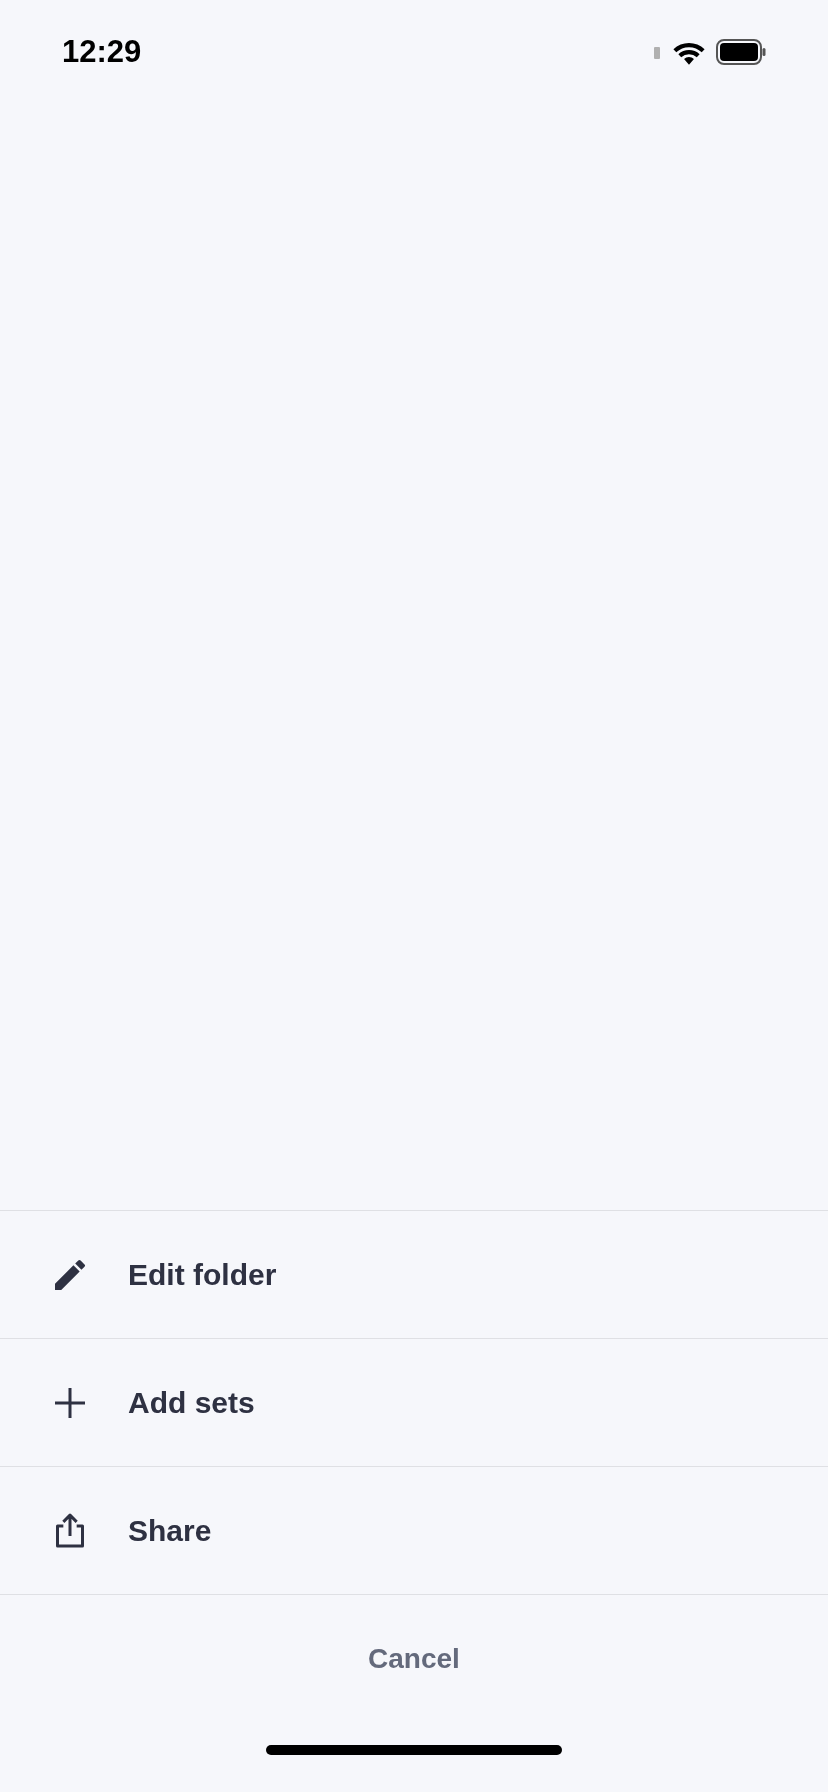  Describe the element at coordinates (414, 1403) in the screenshot. I see `menu-item: Add sets` at that location.